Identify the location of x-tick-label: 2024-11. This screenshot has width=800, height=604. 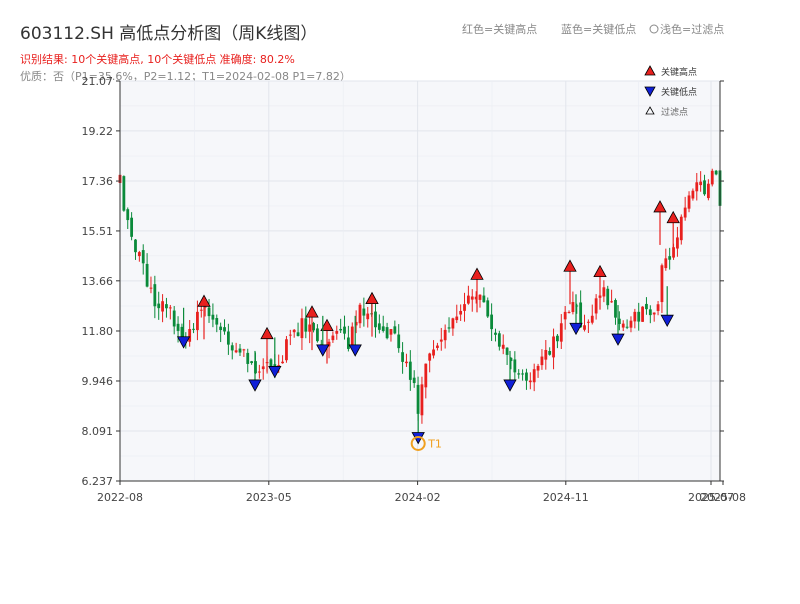
(566, 497).